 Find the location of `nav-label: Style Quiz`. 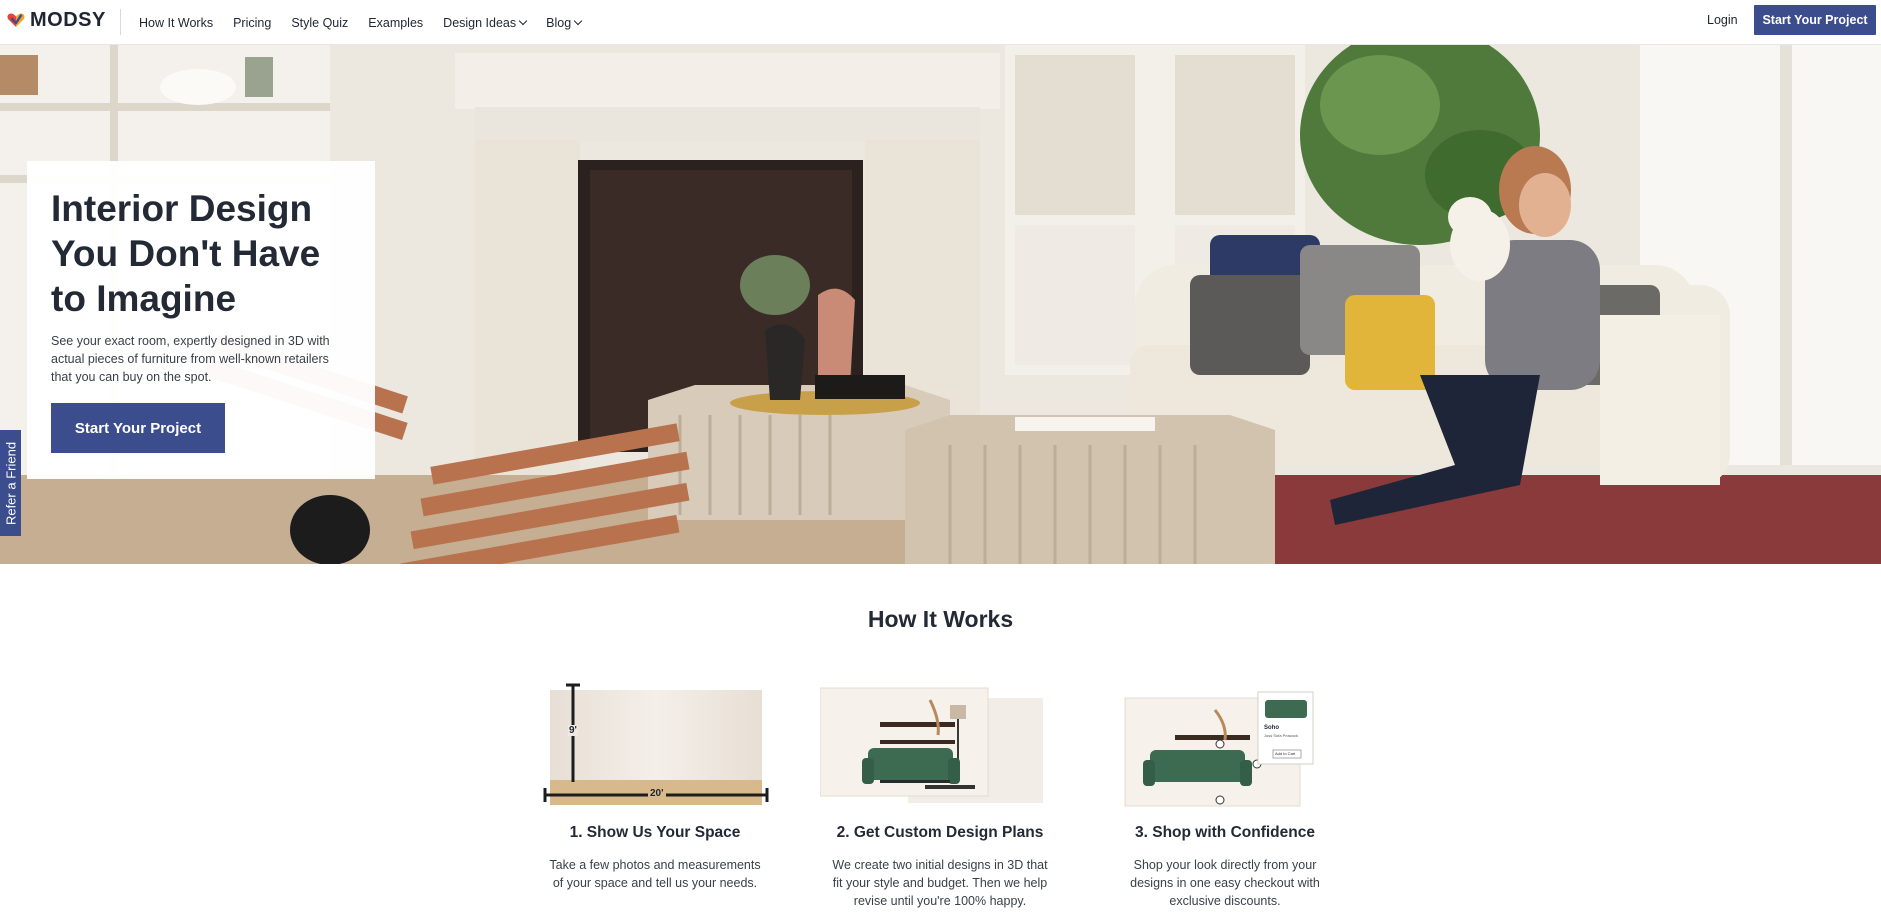

nav-label: Style Quiz is located at coordinates (320, 22).